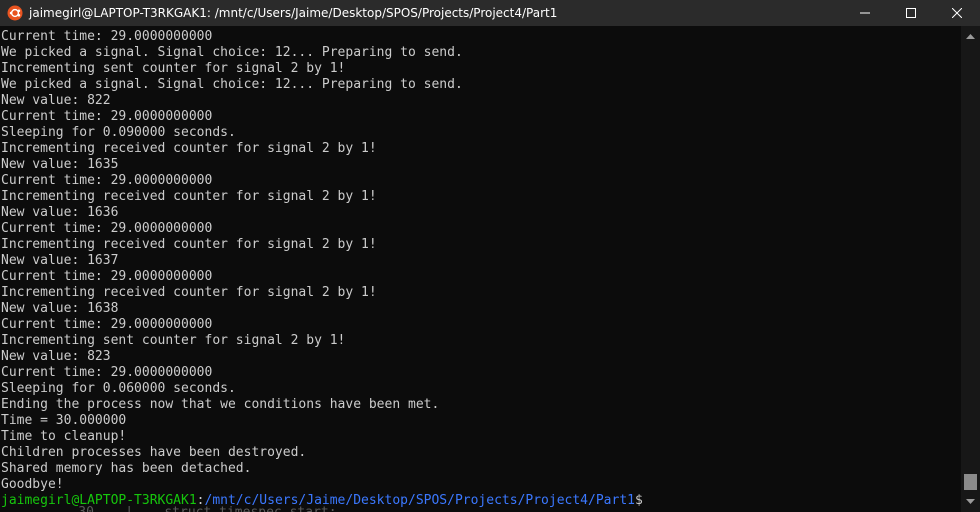 This screenshot has width=980, height=512. What do you see at coordinates (118, 388) in the screenshot?
I see `output-line: Sleeping for 0.060000 seconds.` at bounding box center [118, 388].